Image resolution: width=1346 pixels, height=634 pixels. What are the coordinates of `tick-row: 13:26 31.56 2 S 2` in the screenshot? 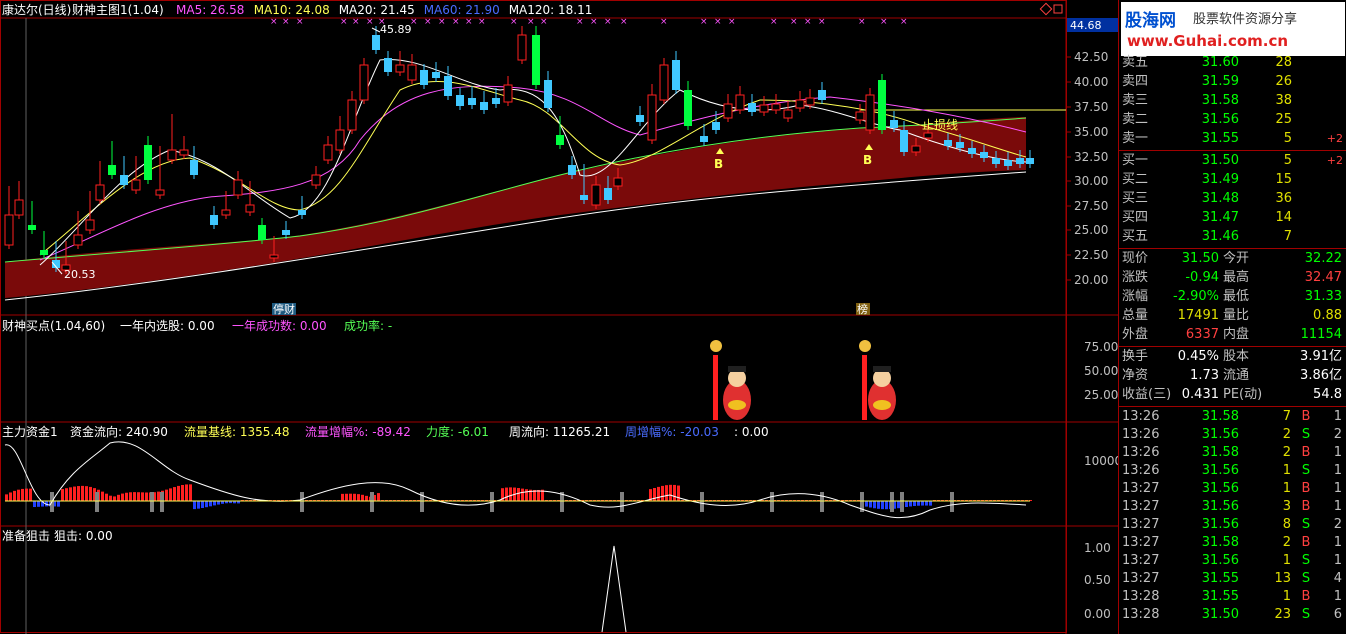 It's located at (1232, 435).